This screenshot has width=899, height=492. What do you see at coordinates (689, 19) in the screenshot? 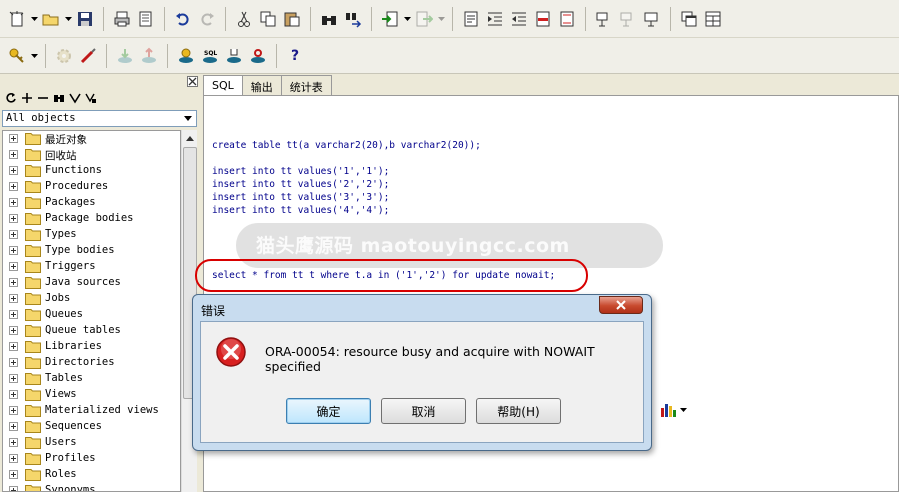
I see `windows-icon` at bounding box center [689, 19].